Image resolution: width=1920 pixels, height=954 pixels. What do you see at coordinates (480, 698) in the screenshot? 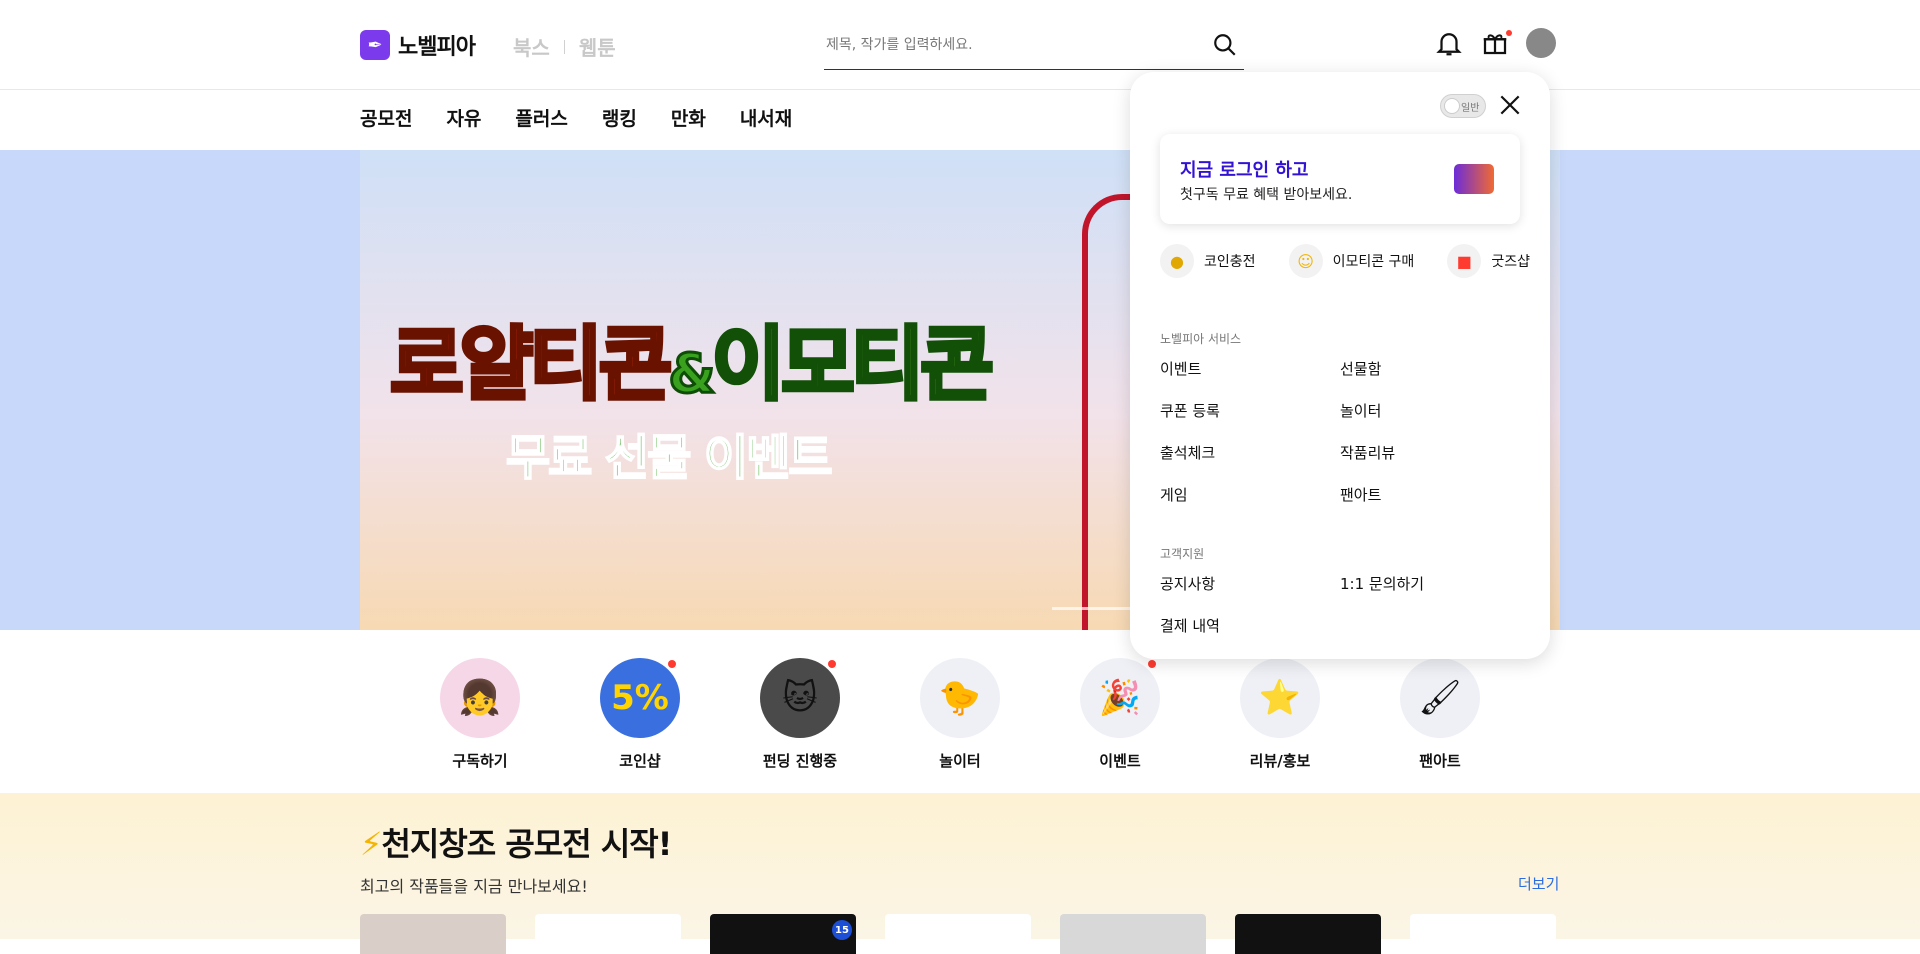
I see `subscribe-icon: 👧` at bounding box center [480, 698].